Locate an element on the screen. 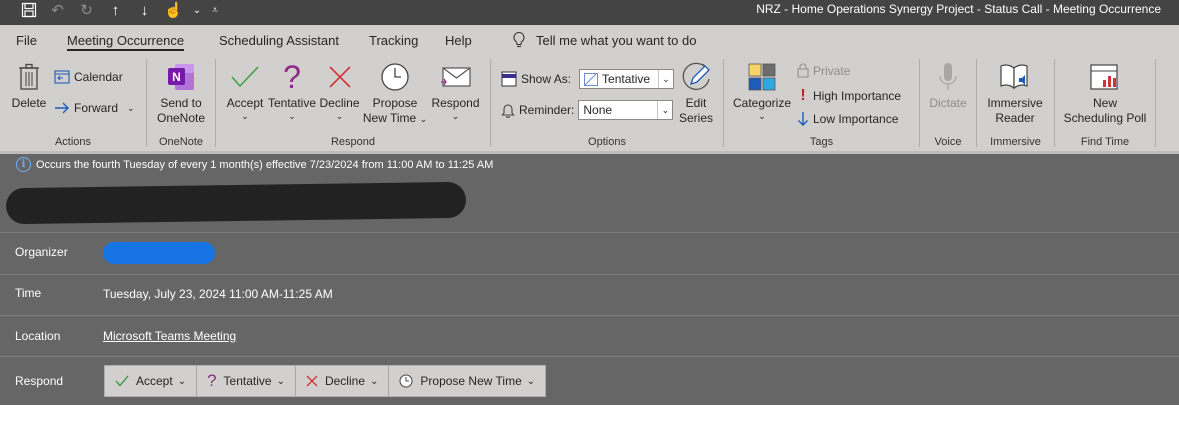 This screenshot has height=433, width=1179. respond-tentative-label: Tentative is located at coordinates (247, 381).